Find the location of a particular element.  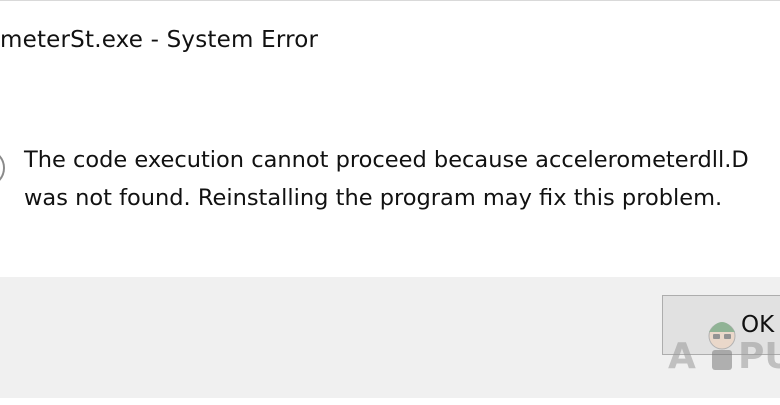

watermark-text-right: PU is located at coordinates (759, 356).